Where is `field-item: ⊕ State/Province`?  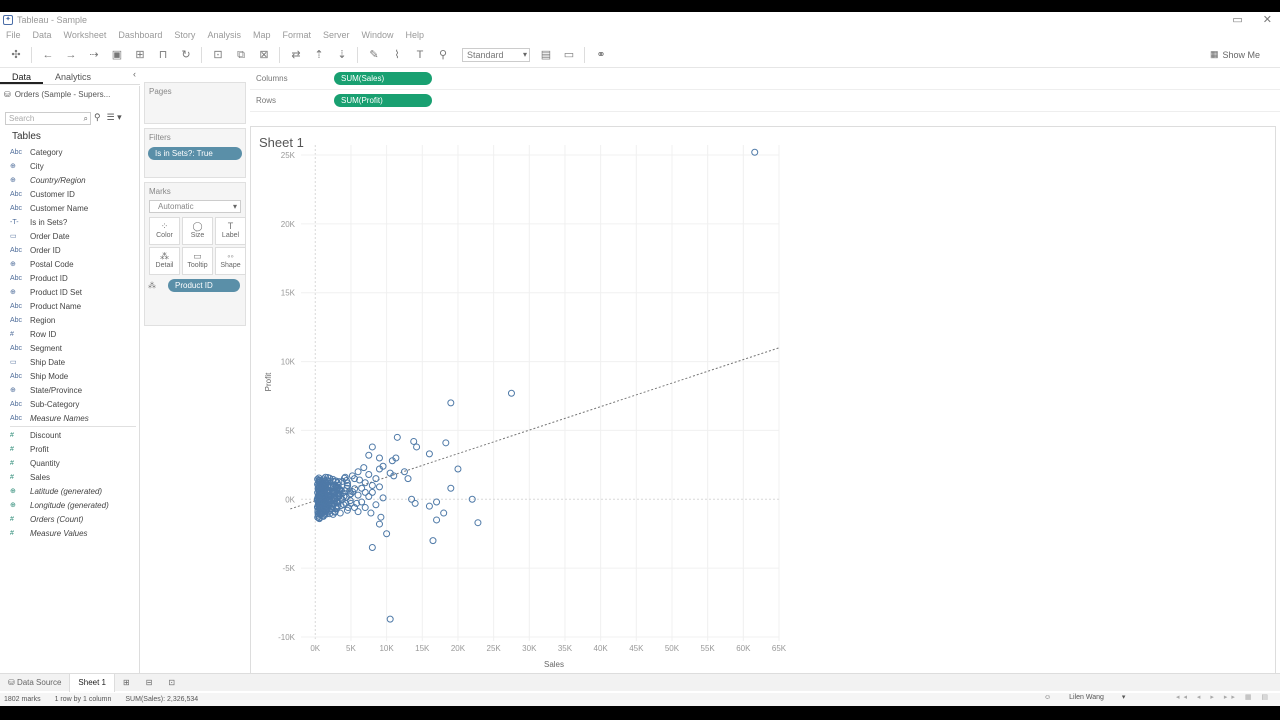
field-item: ⊕ State/Province is located at coordinates (73, 390).